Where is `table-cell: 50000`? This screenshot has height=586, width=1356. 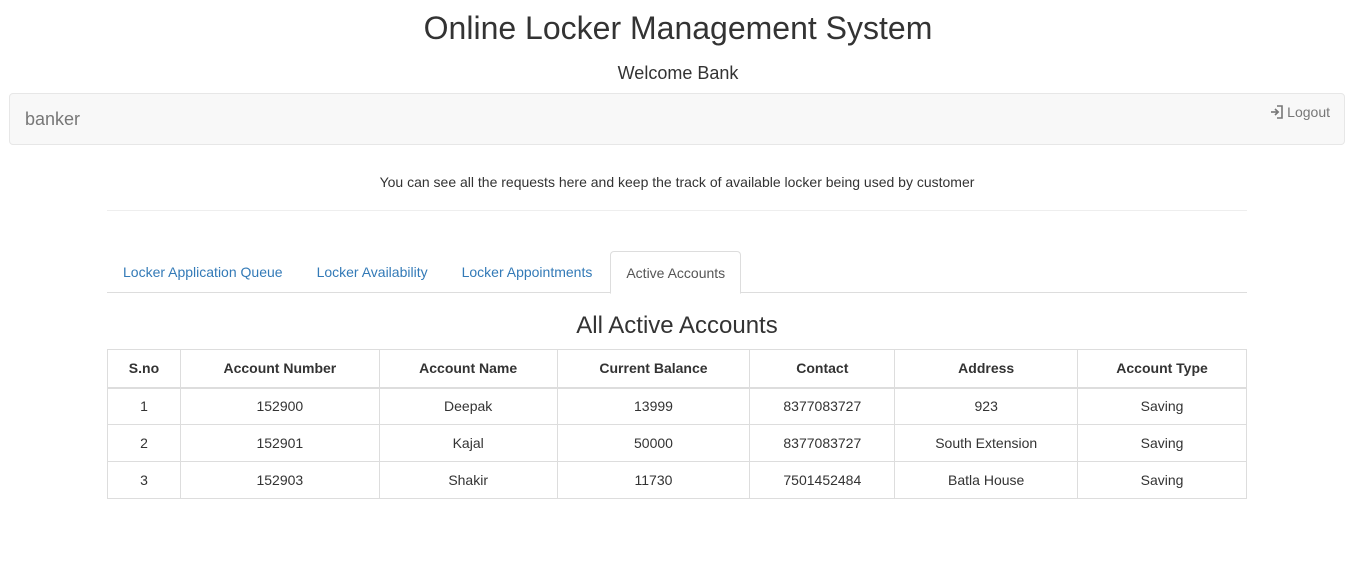 table-cell: 50000 is located at coordinates (653, 443).